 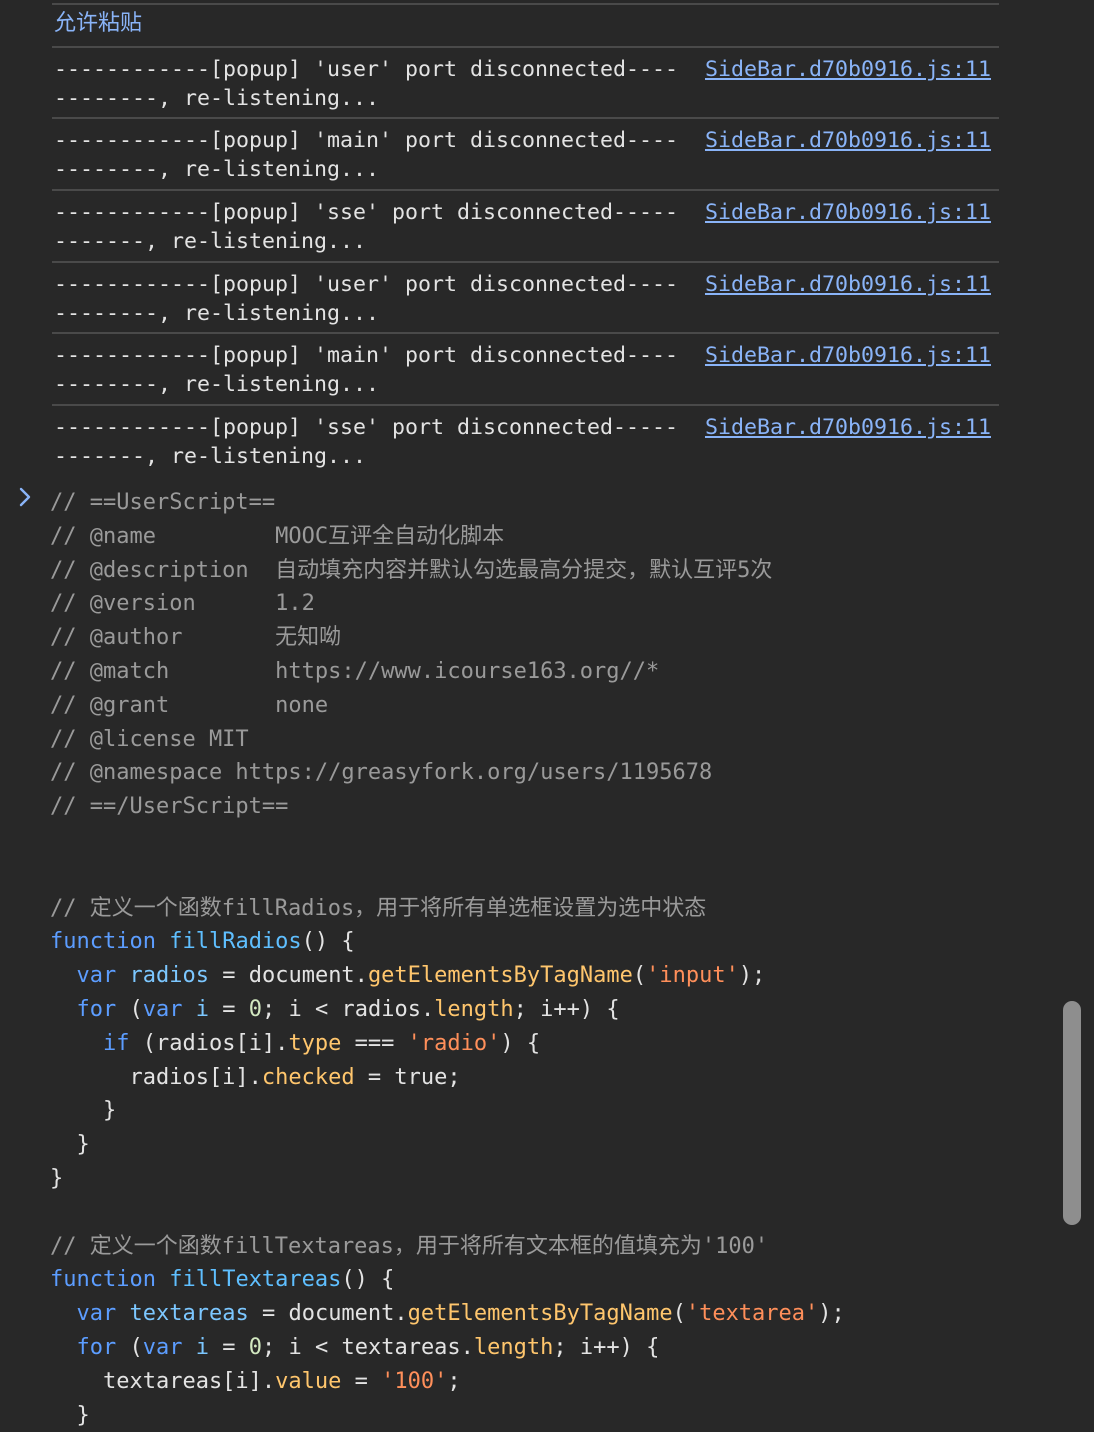 I want to click on code-token: // @version 1.2, so click(x=182, y=604).